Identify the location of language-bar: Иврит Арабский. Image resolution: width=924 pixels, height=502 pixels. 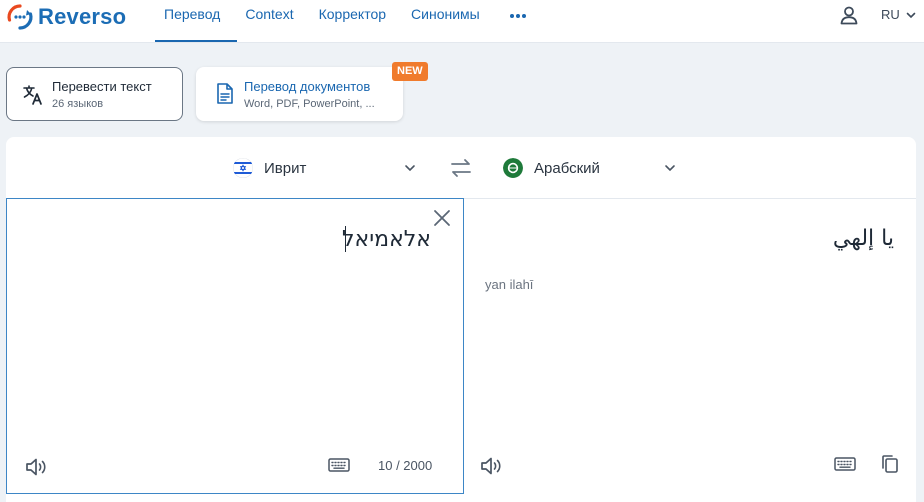
(461, 168).